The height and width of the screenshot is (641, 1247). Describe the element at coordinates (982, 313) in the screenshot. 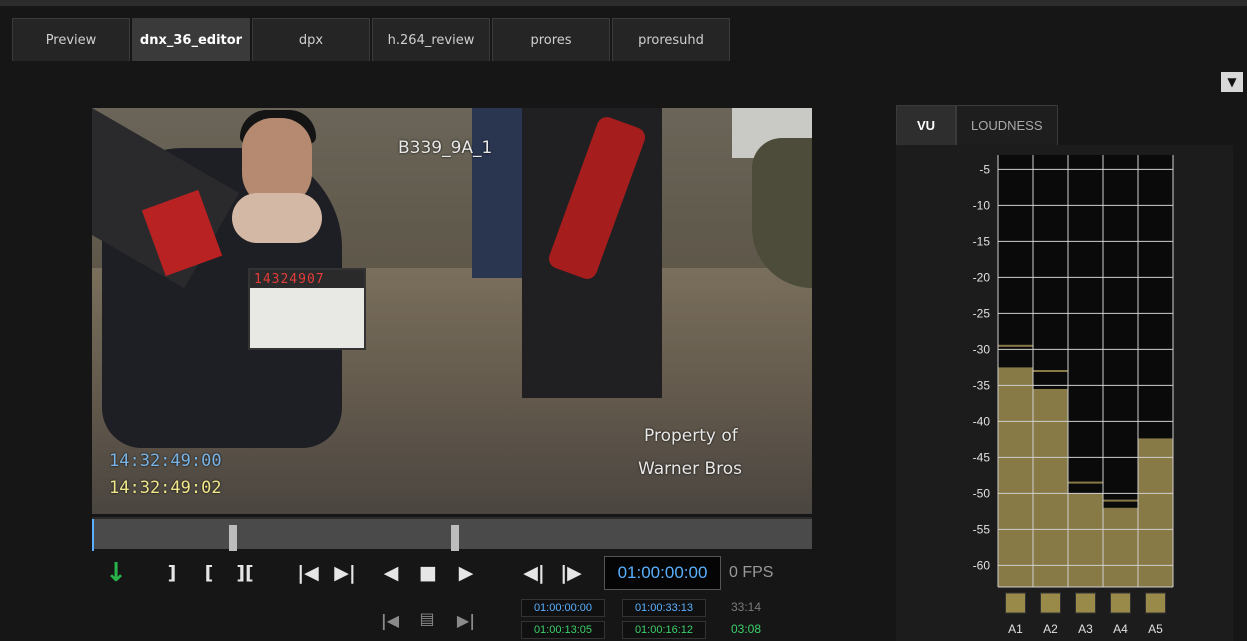

I see `scale-label: -25` at that location.